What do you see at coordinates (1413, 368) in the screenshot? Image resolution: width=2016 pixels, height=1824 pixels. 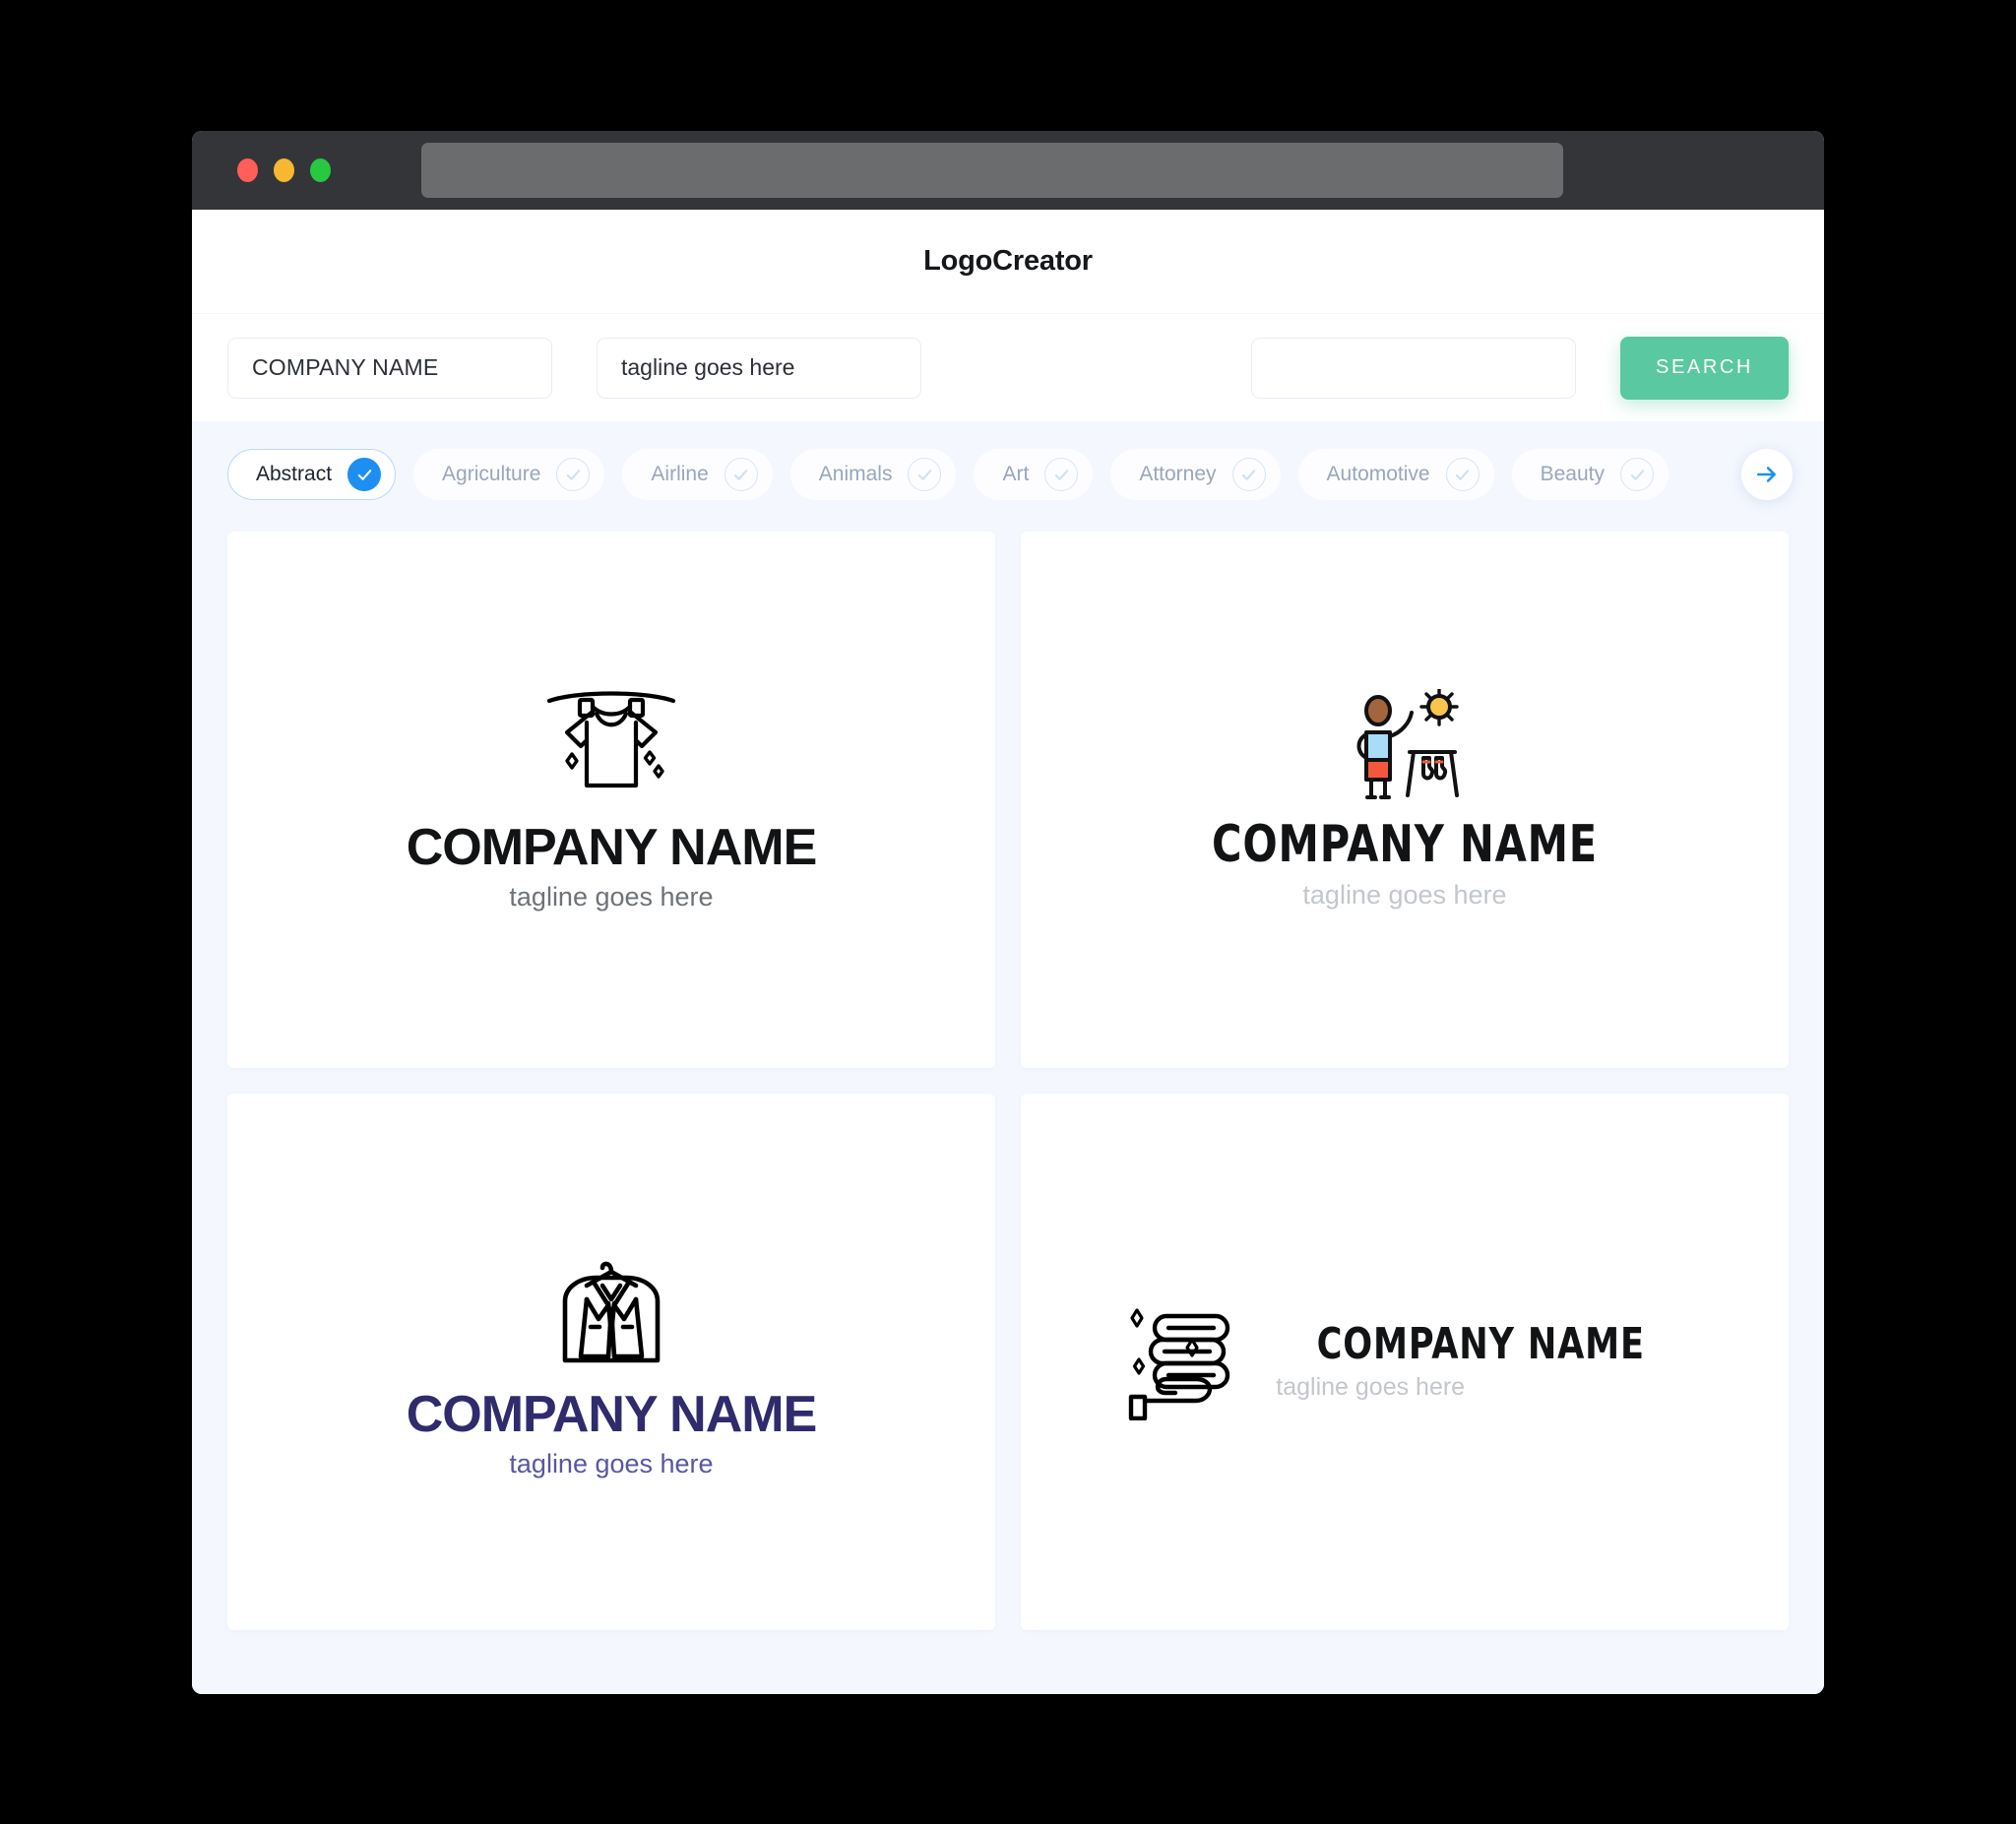 I see `keyword-input` at bounding box center [1413, 368].